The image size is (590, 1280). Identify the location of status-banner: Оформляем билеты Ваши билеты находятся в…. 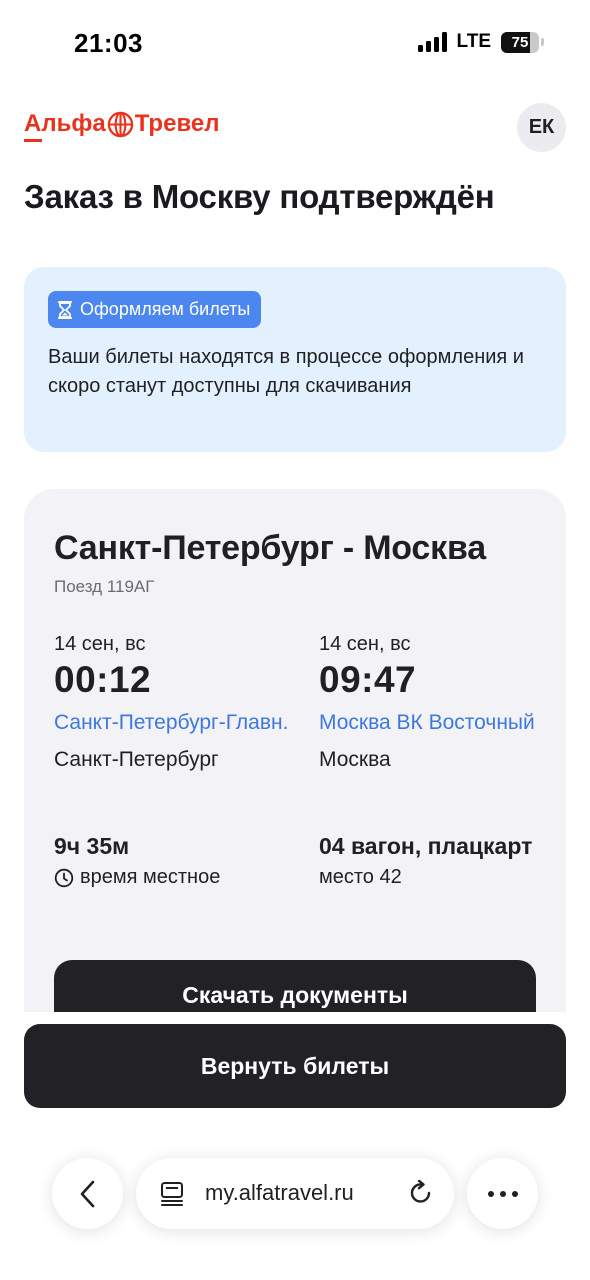
(295, 359).